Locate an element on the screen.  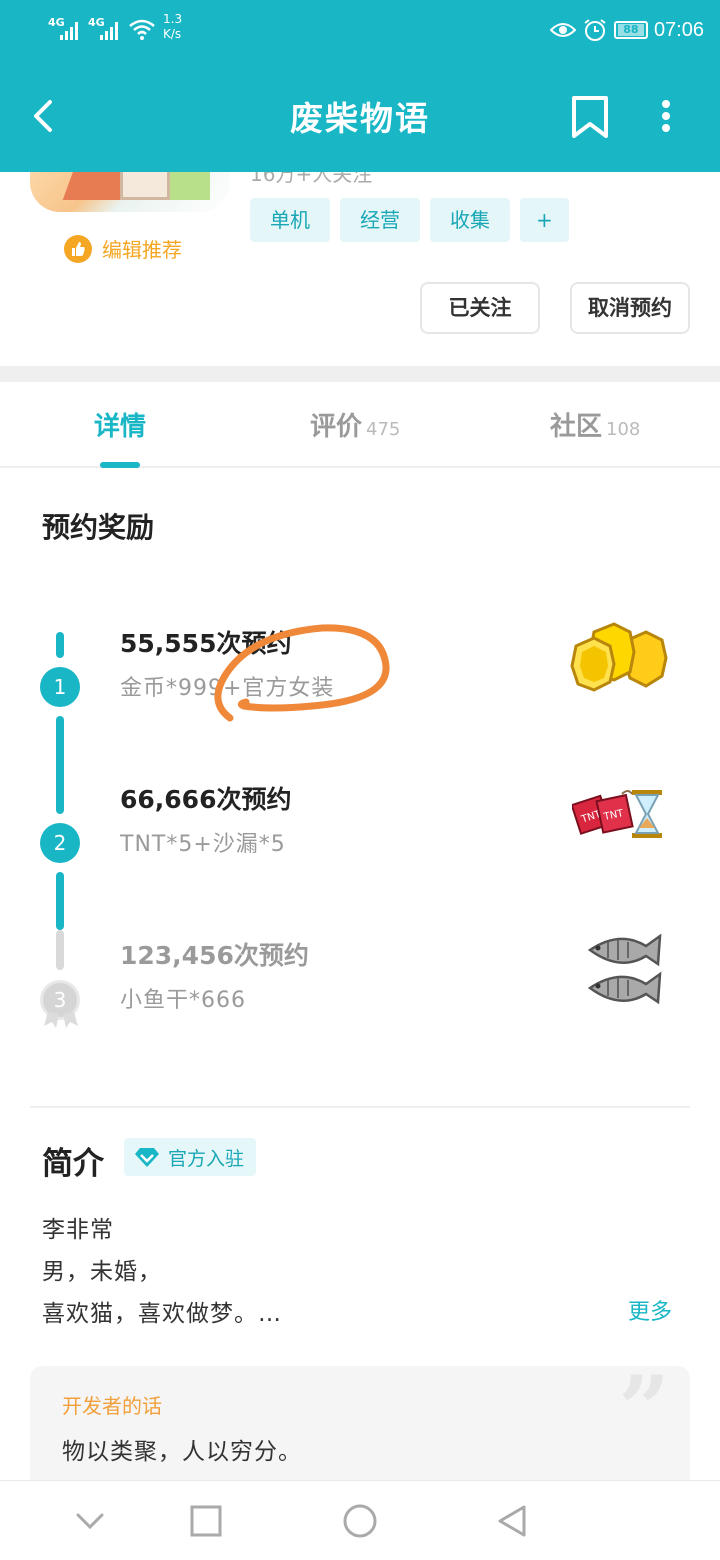
tag-management: 经营 is located at coordinates (380, 220).